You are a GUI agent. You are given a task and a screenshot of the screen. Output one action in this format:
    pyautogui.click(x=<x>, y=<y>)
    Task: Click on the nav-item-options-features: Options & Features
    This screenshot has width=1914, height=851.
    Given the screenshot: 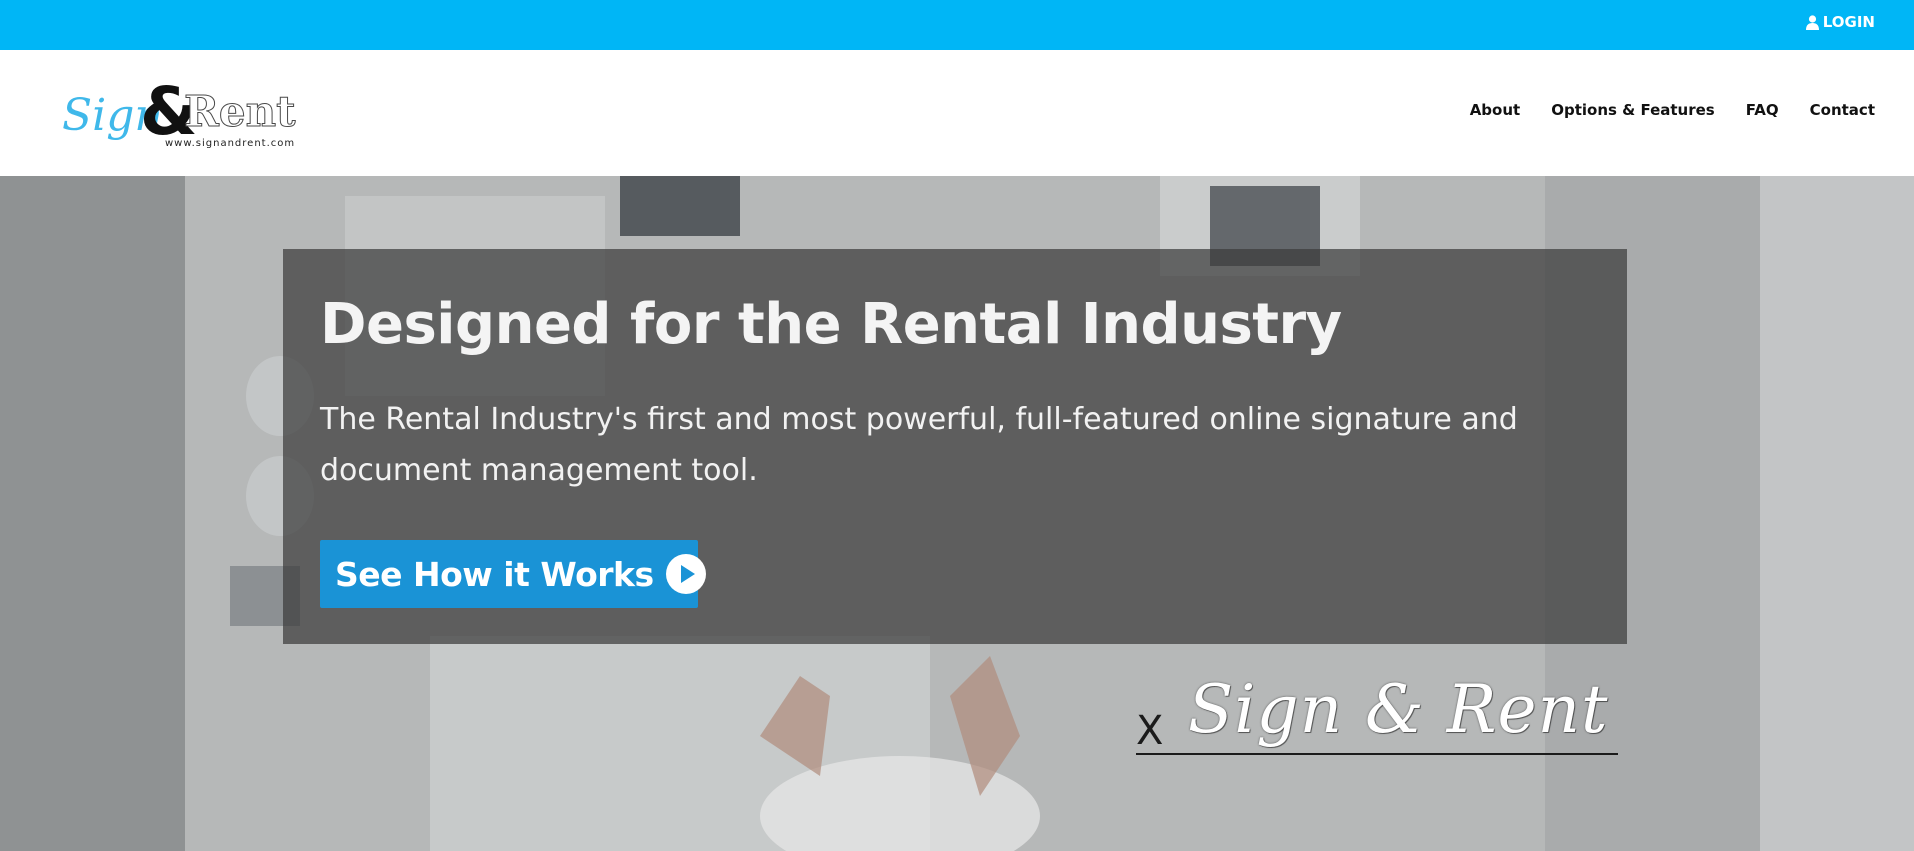 What is the action you would take?
    pyautogui.click(x=1633, y=110)
    